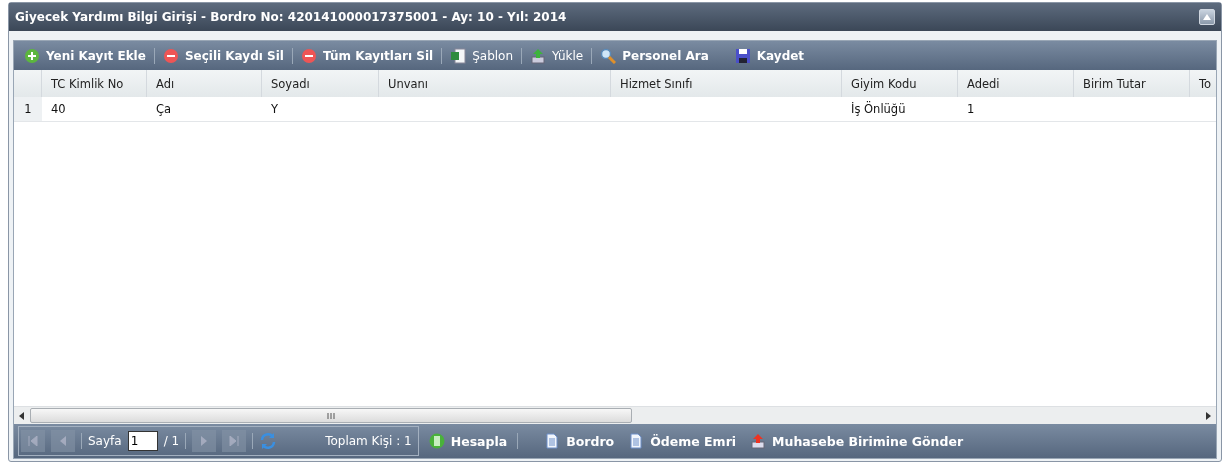  I want to click on column-header: Unvanı, so click(495, 83).